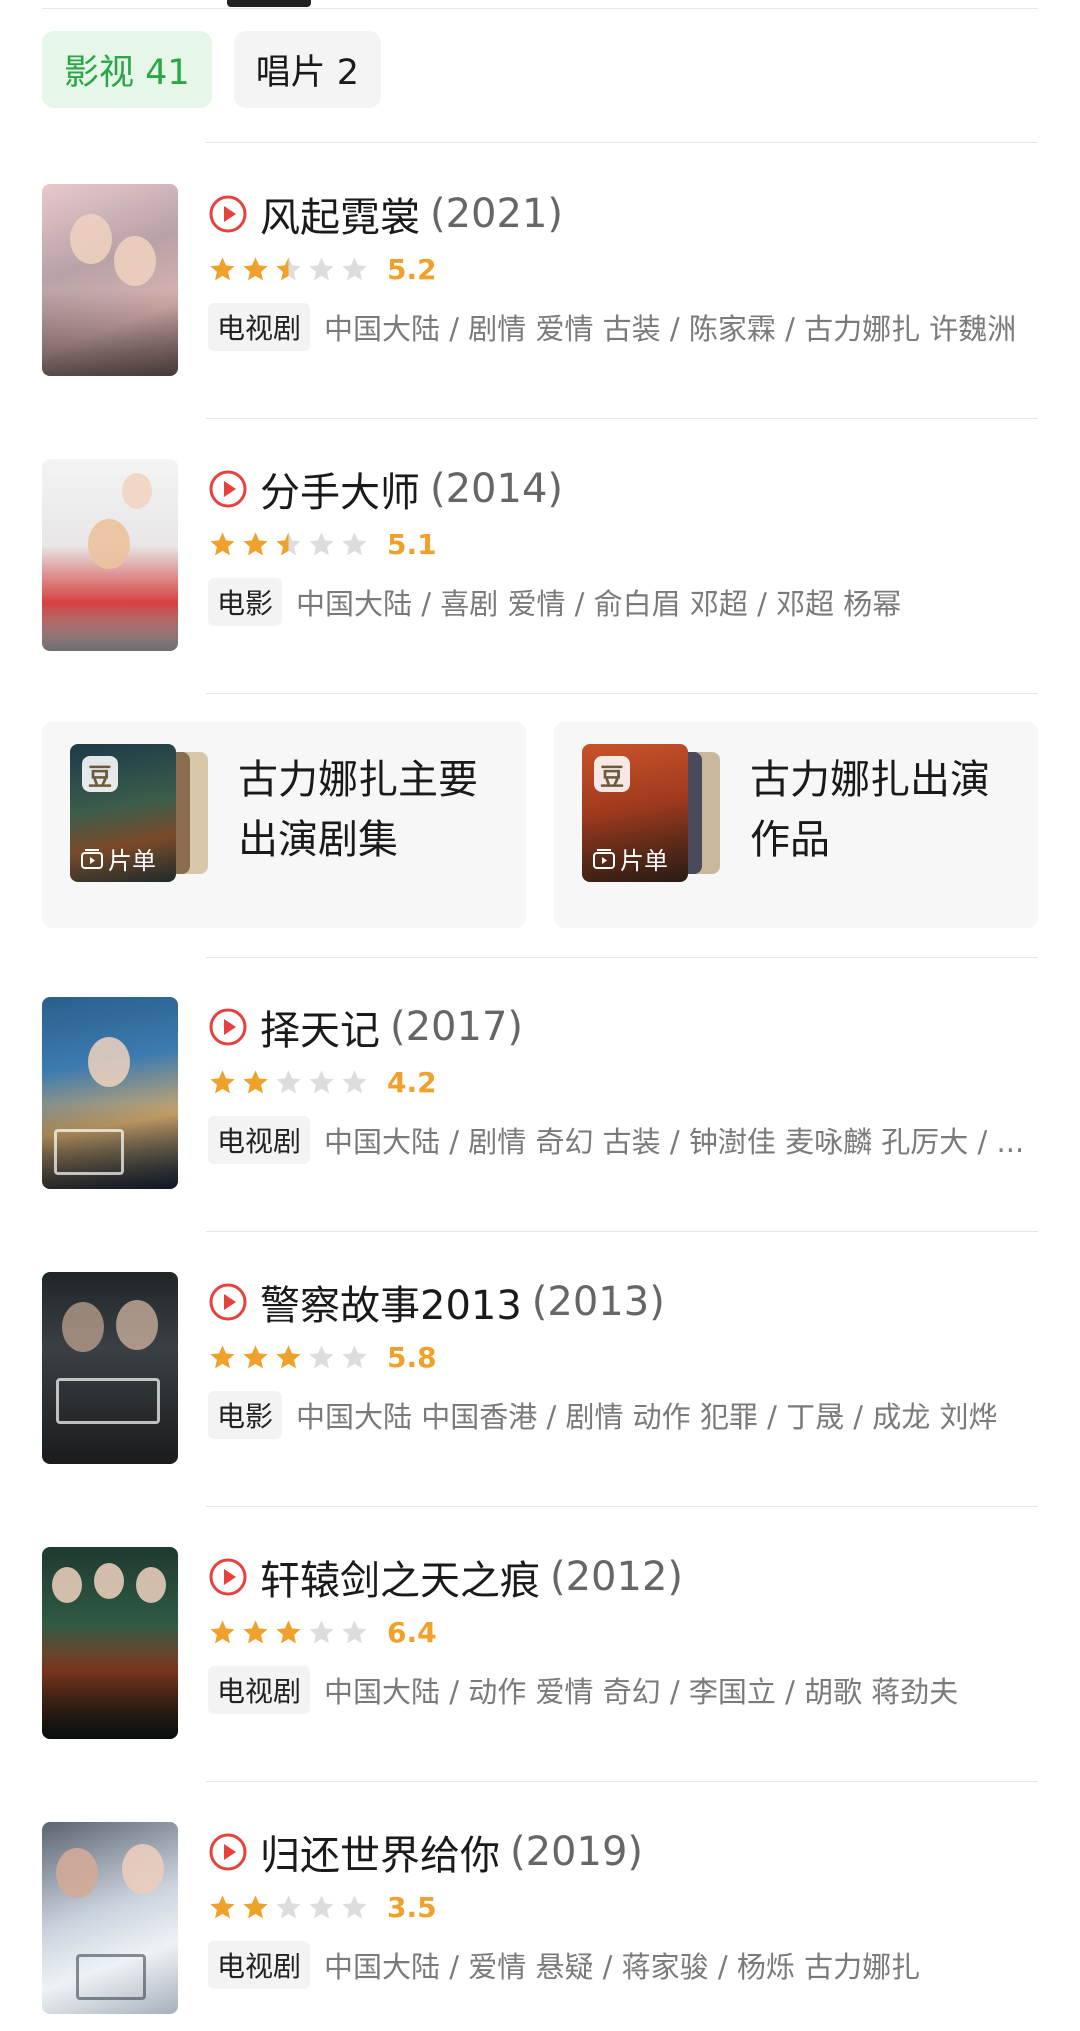  Describe the element at coordinates (340, 493) in the screenshot. I see `item-title: 分手大师` at that location.